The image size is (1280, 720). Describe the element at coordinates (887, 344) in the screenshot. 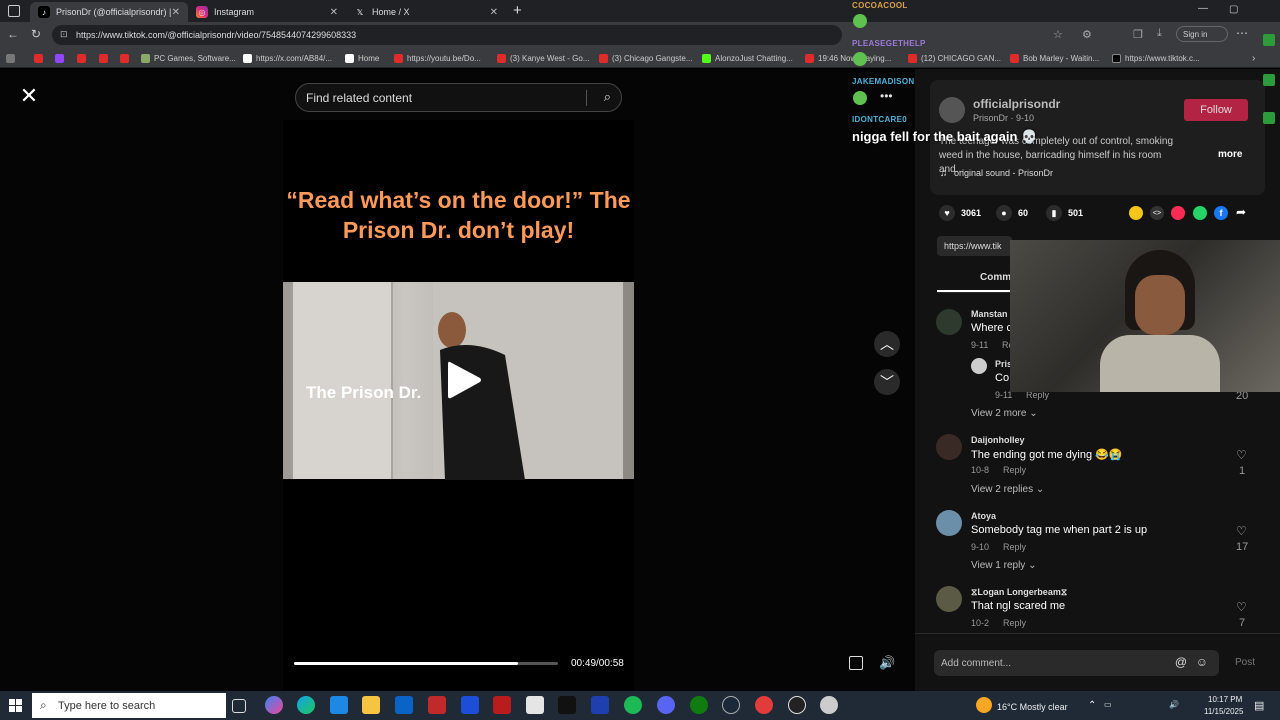

I see `previous-video-button: ︿` at that location.